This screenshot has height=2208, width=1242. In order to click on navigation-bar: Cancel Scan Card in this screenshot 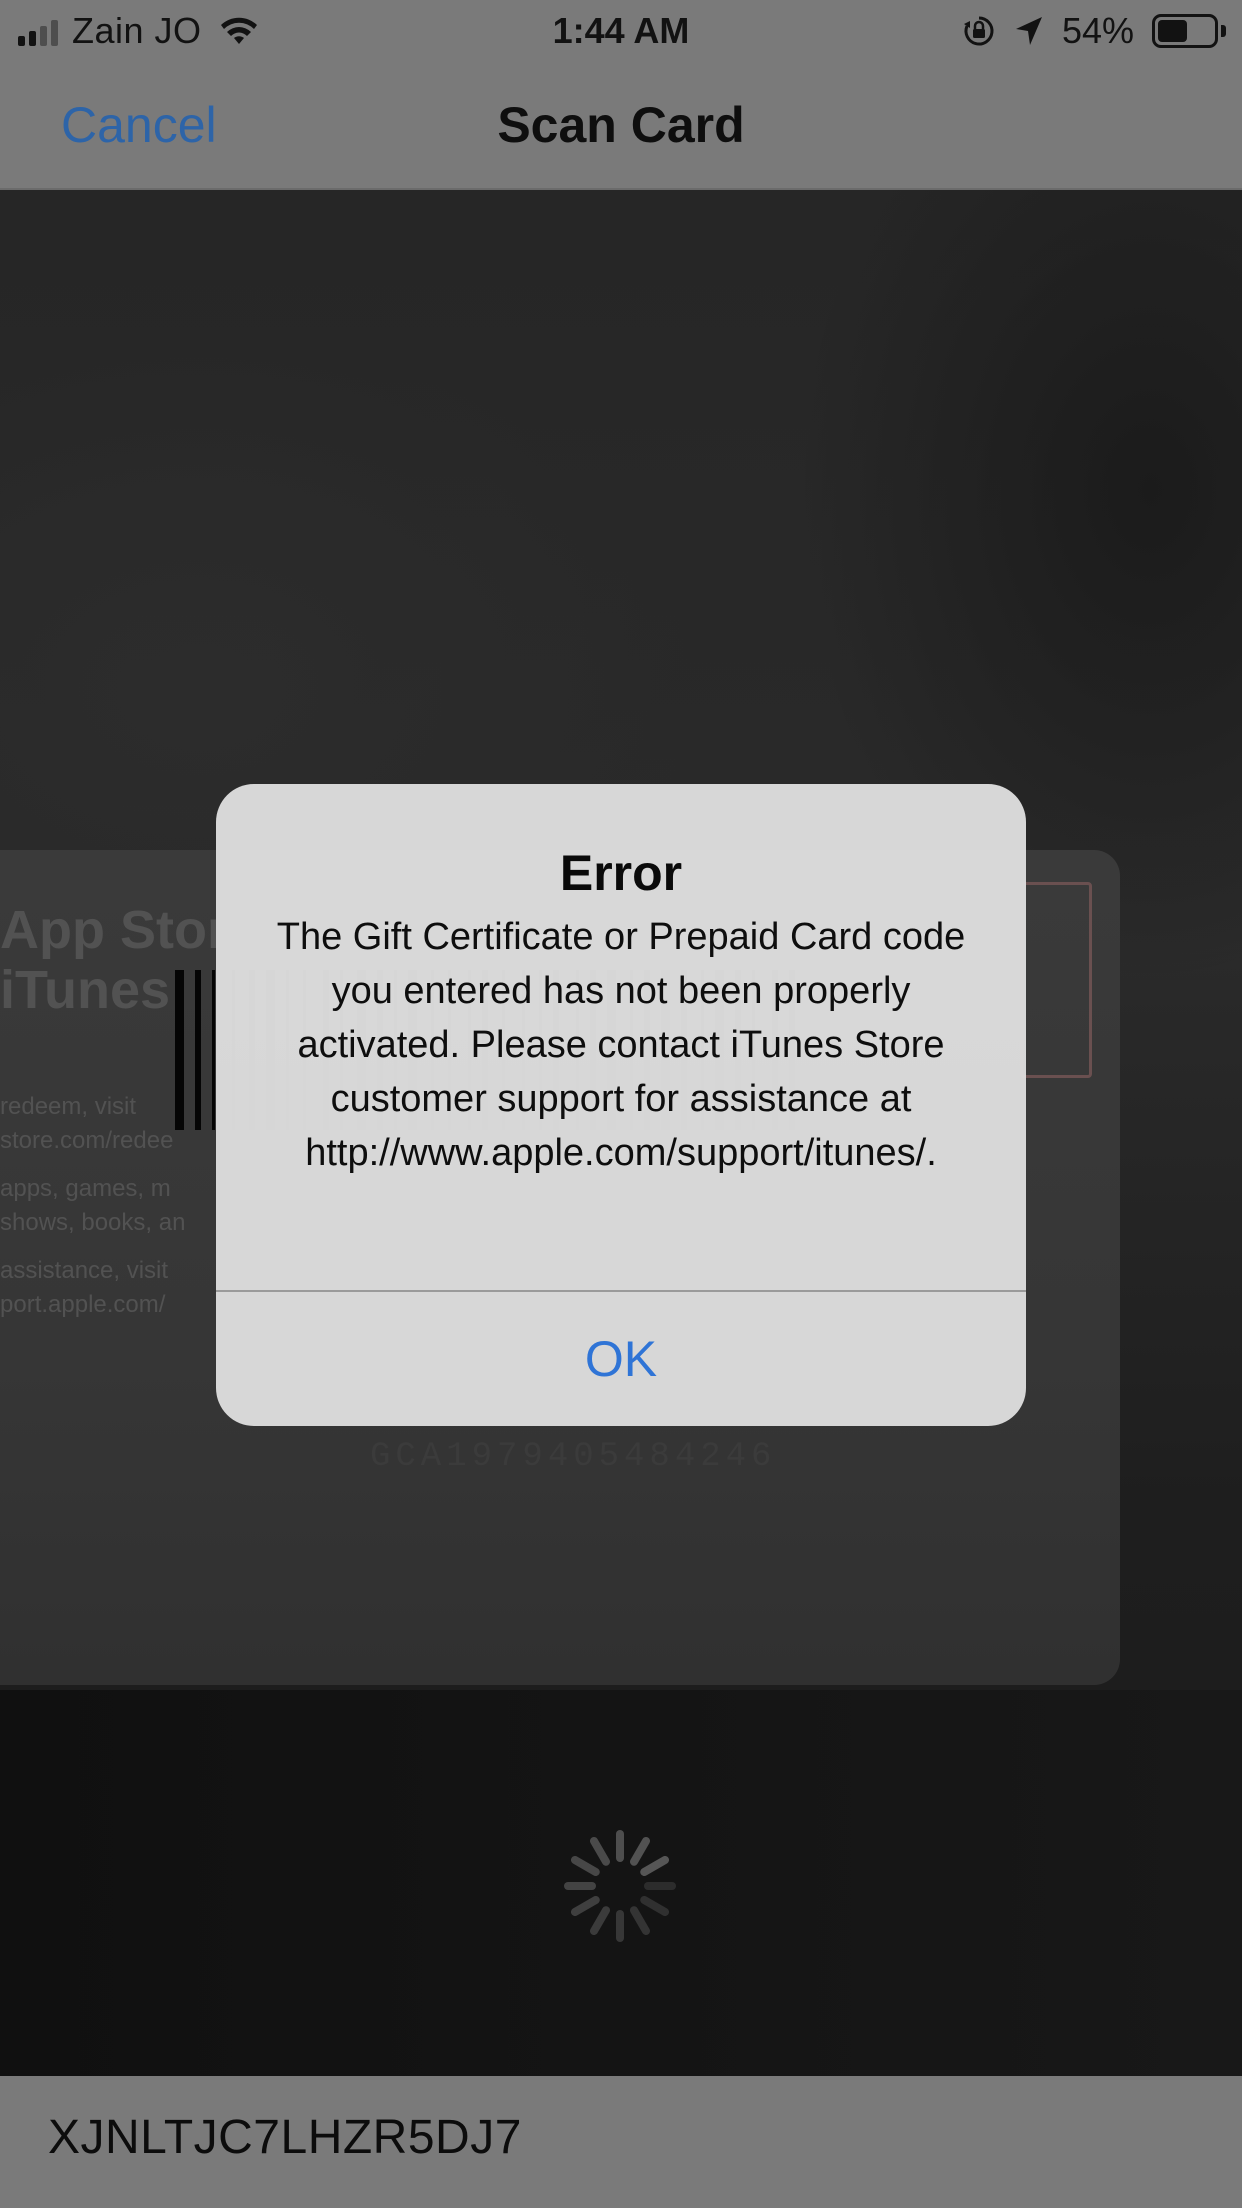, I will do `click(621, 126)`.